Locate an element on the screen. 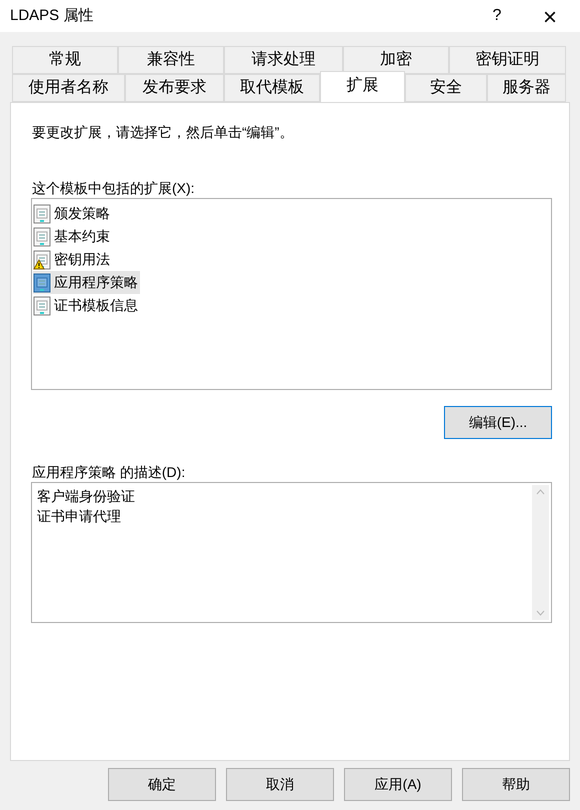 This screenshot has height=810, width=580. dialog-button: 确定 is located at coordinates (162, 784).